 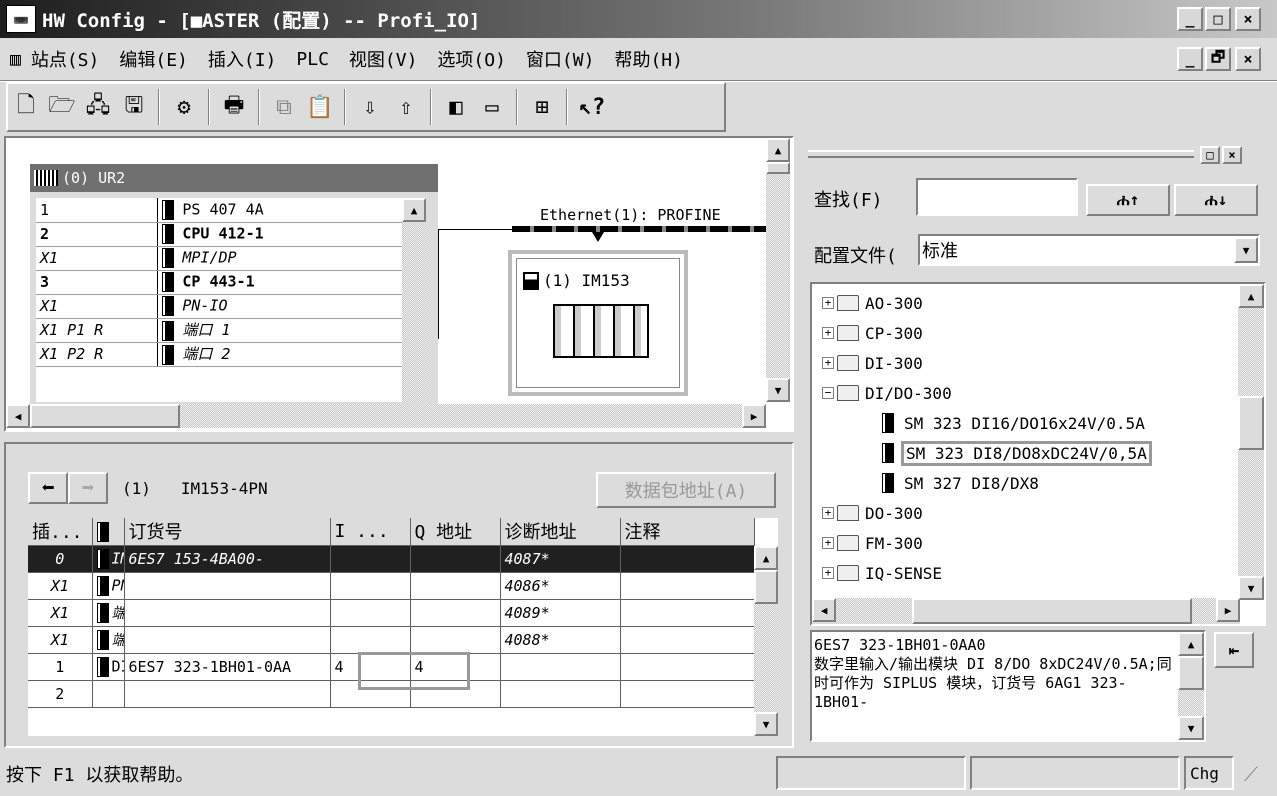 What do you see at coordinates (1246, 250) in the screenshot?
I see `profile-dropdown-icon: ▼` at bounding box center [1246, 250].